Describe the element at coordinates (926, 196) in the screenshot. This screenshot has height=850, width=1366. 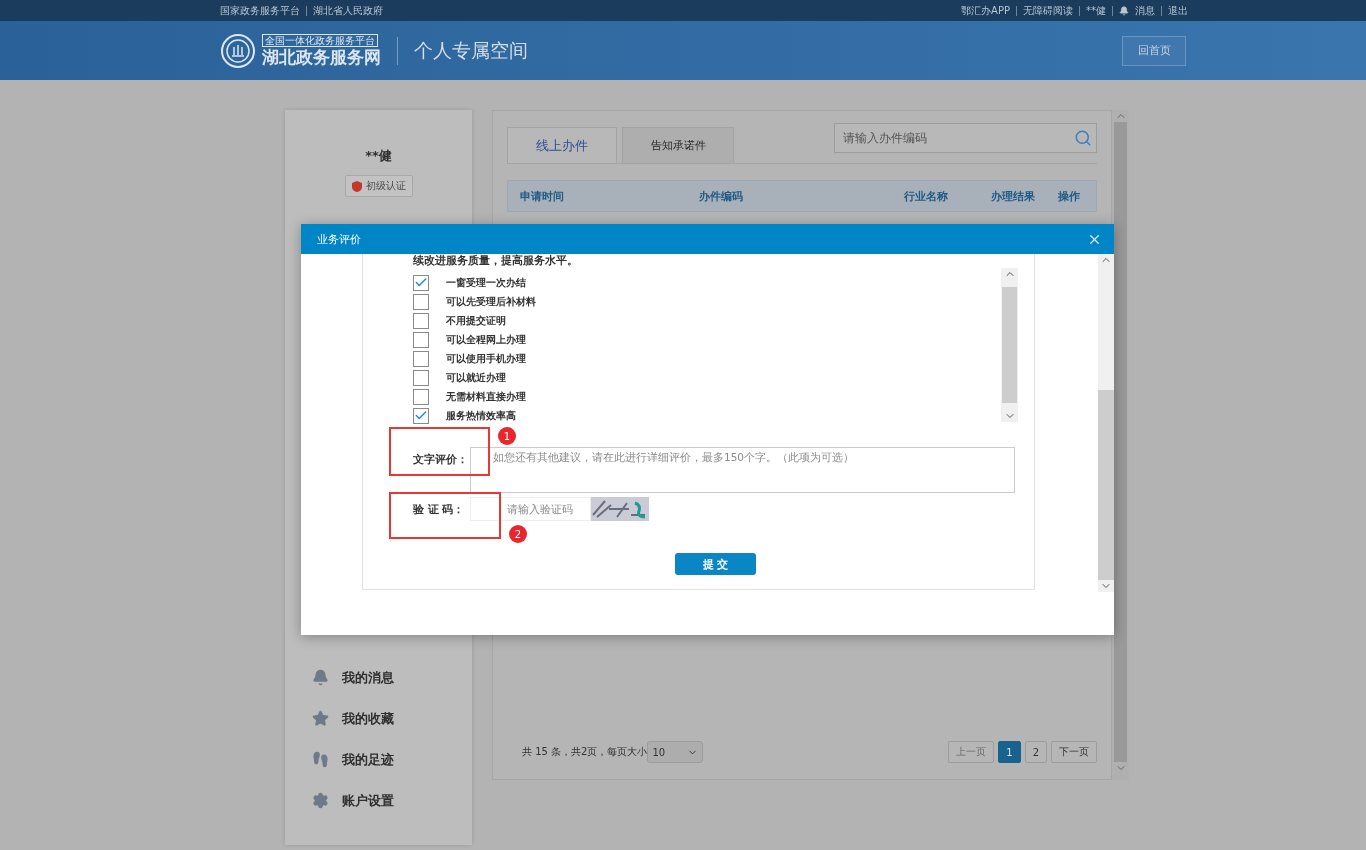
I see `column-header: 行业名称` at that location.